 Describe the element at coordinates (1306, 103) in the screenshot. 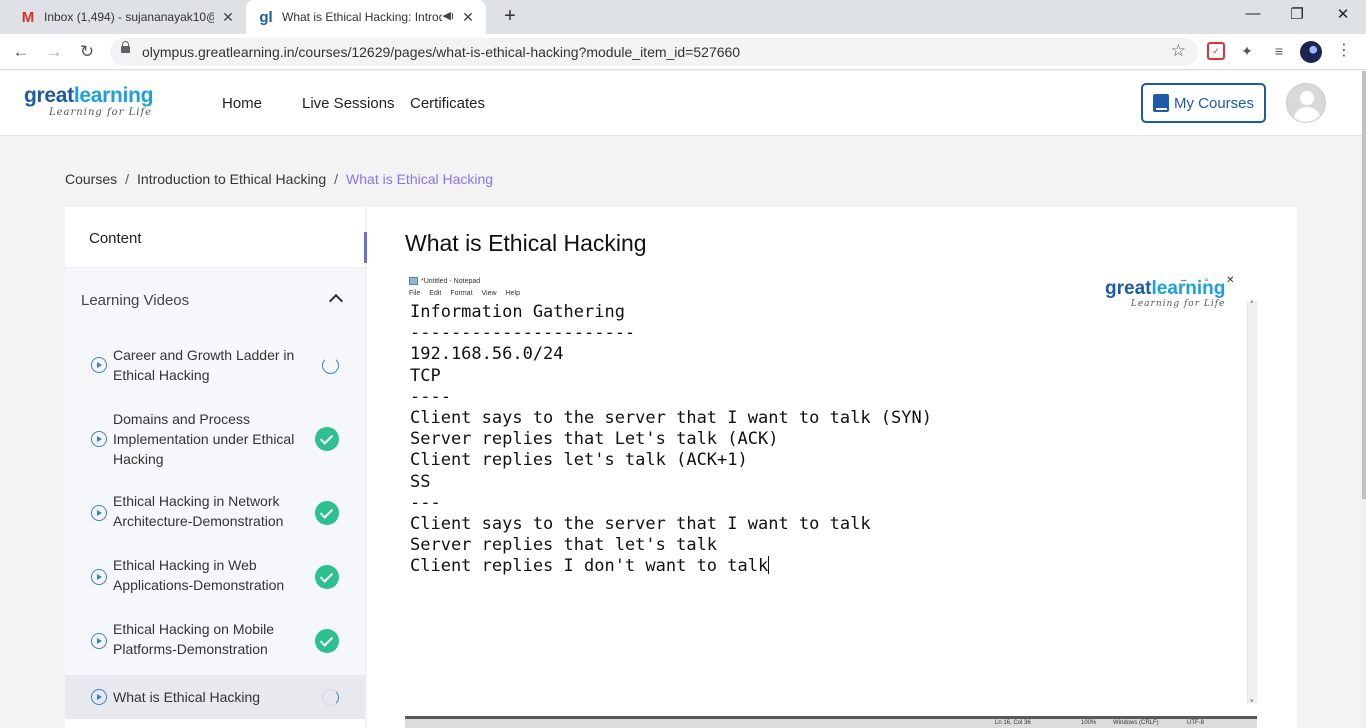

I see `avatar` at that location.